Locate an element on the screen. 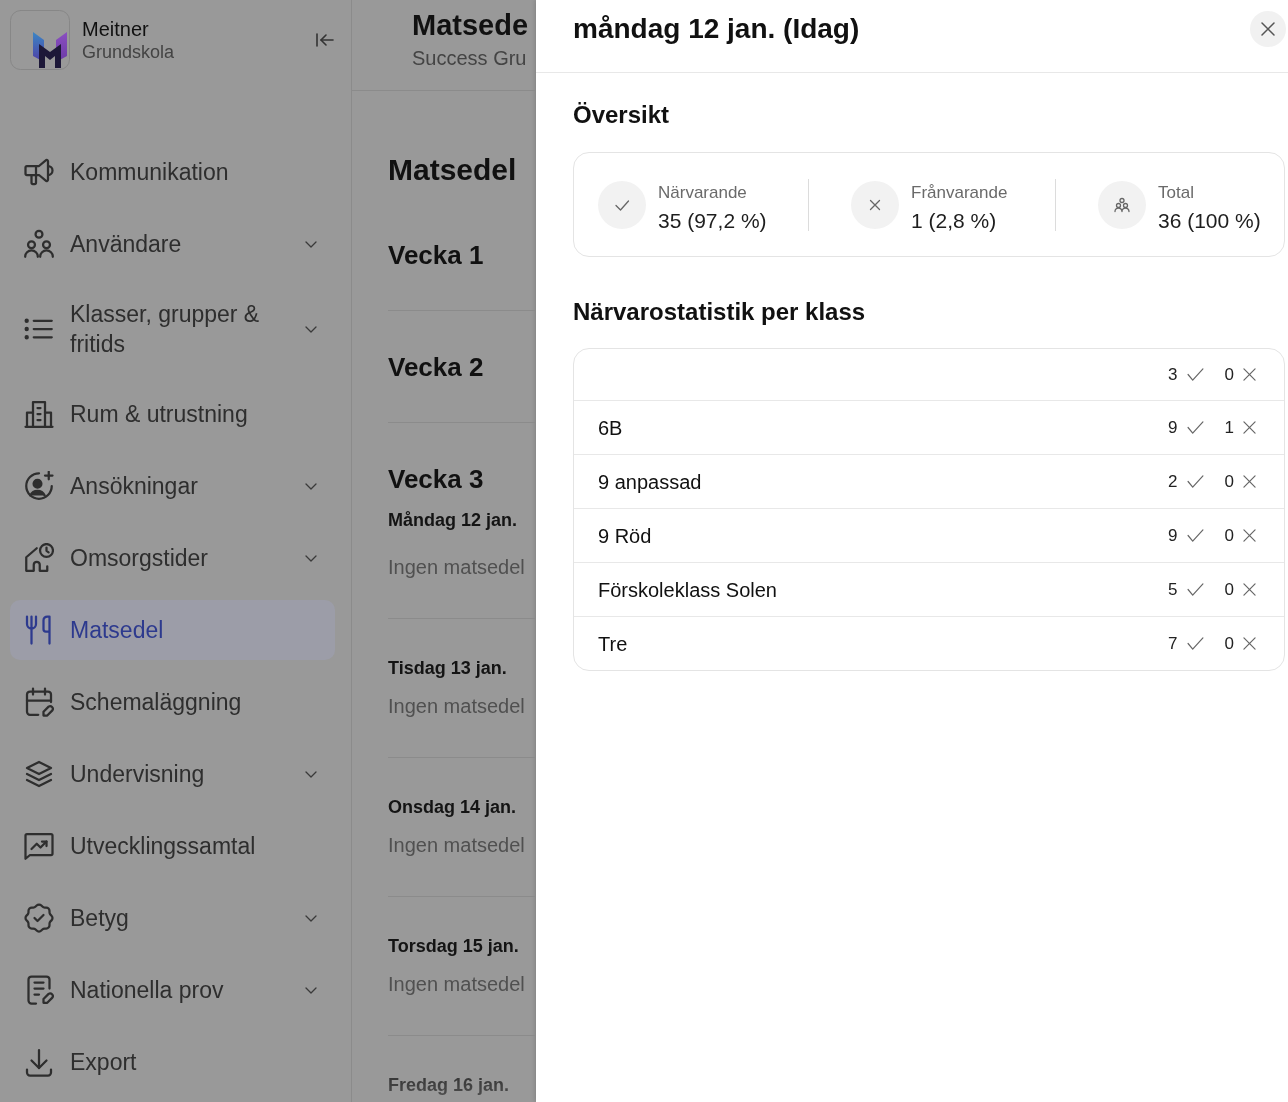  panel-title: måndag 12 jan. (Idag) is located at coordinates (716, 29).